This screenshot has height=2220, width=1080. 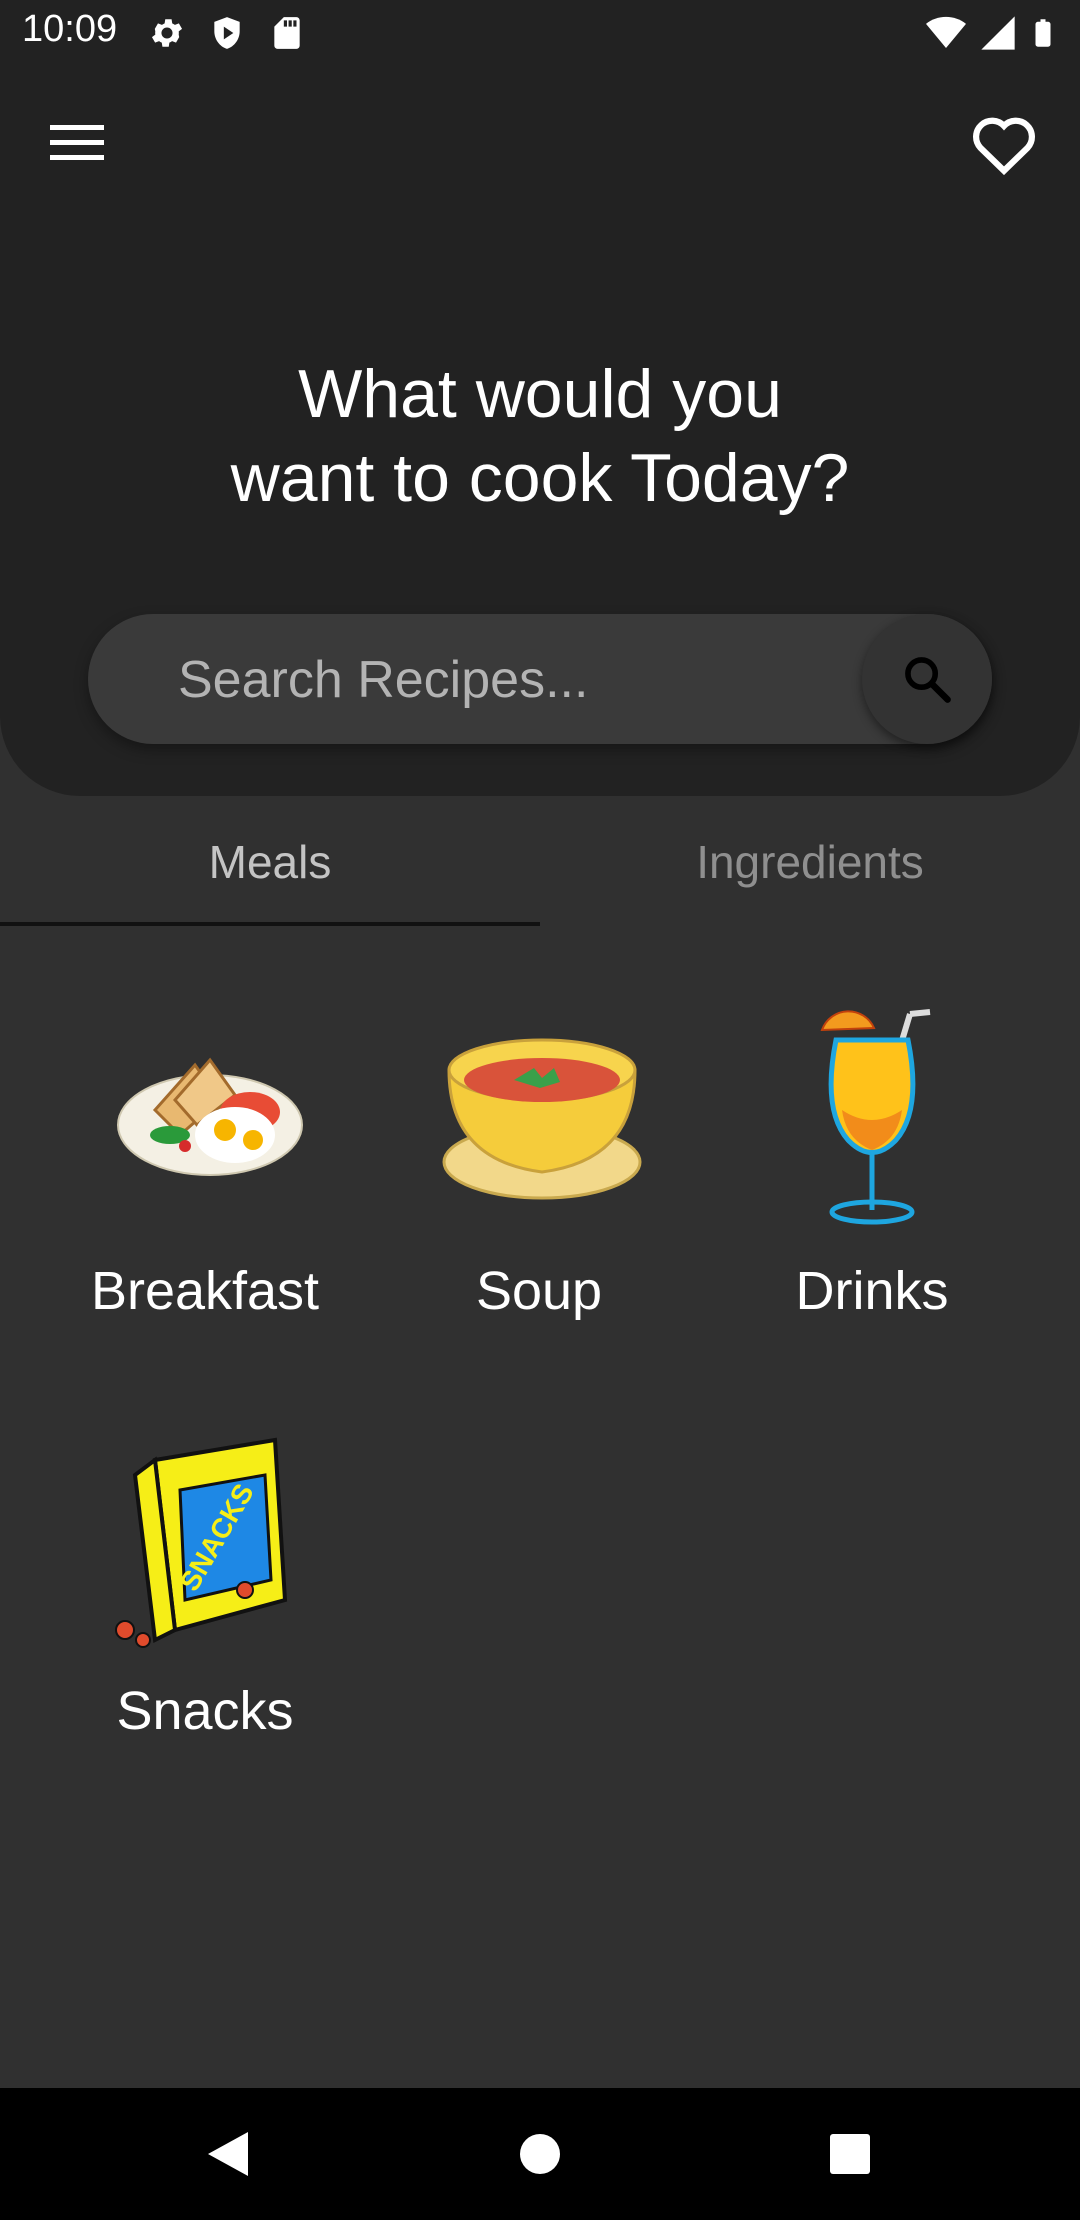 I want to click on category-drinks: Drinks, so click(x=872, y=1161).